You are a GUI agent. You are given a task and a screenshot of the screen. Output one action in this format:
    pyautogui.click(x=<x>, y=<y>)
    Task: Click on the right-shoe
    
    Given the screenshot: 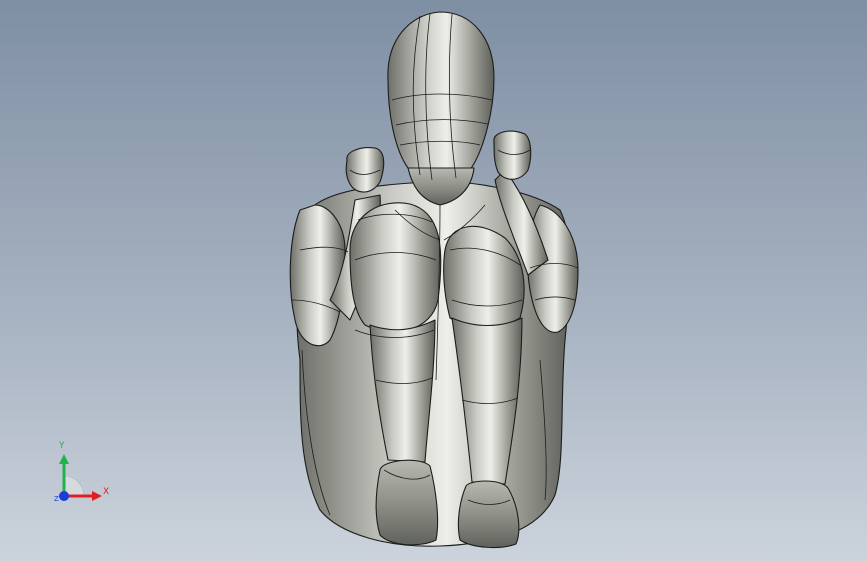 What is the action you would take?
    pyautogui.click(x=488, y=514)
    